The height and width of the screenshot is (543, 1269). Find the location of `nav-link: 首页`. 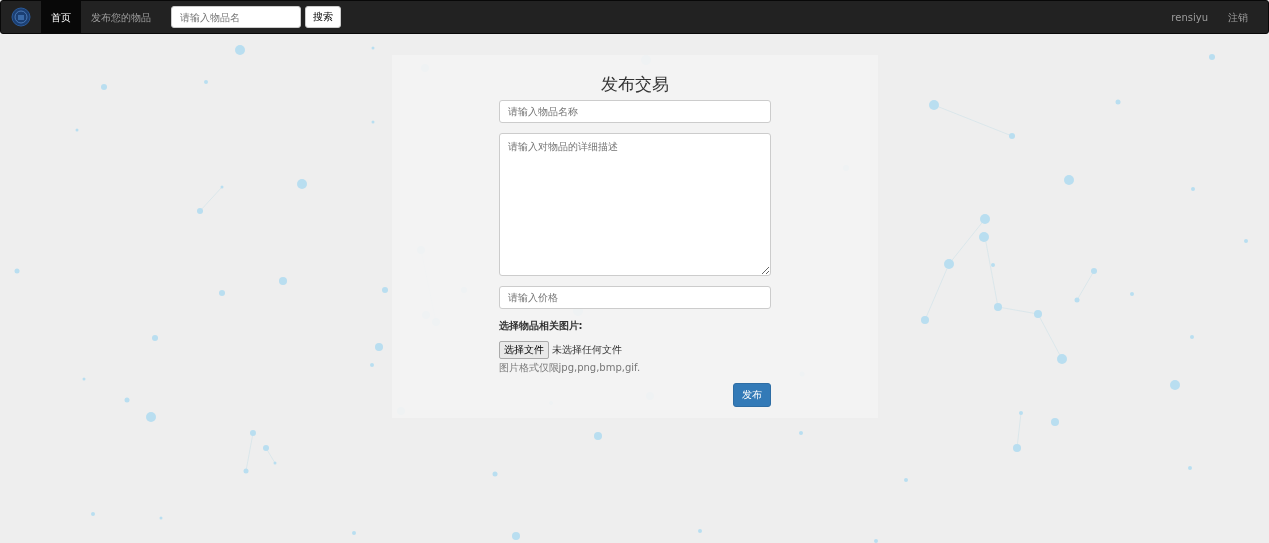

nav-link: 首页 is located at coordinates (61, 17).